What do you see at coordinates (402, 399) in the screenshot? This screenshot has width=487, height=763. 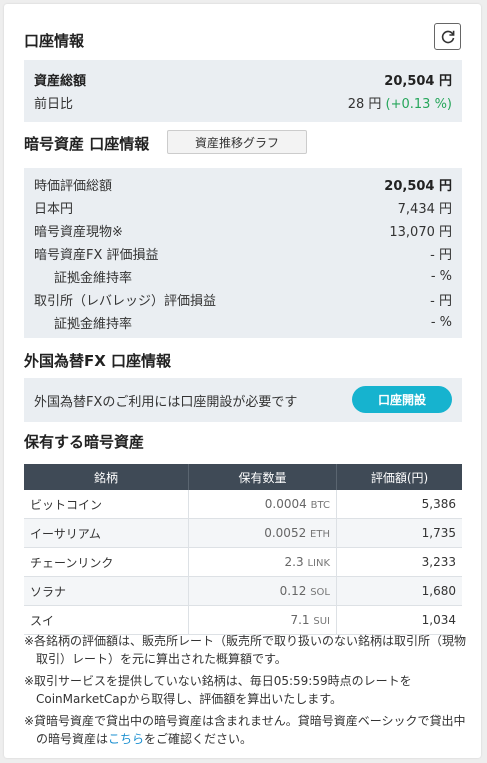 I see `open-account-button: 口座開設` at bounding box center [402, 399].